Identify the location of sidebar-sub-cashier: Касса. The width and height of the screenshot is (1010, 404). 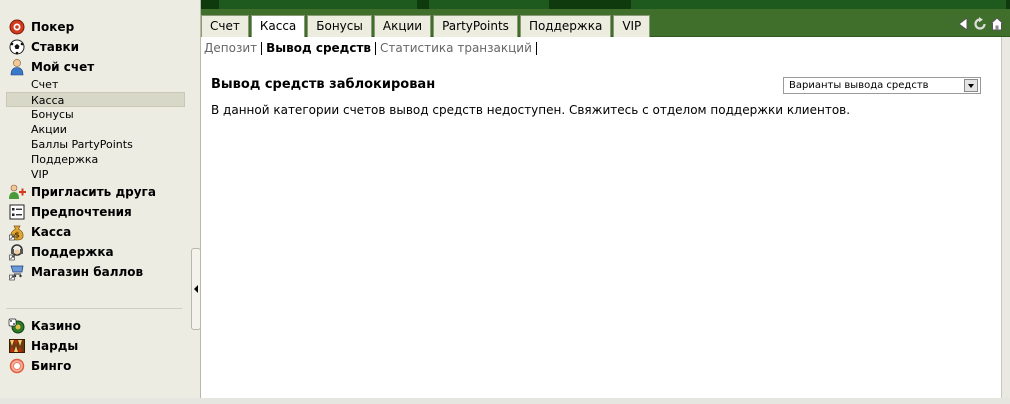
(95, 99).